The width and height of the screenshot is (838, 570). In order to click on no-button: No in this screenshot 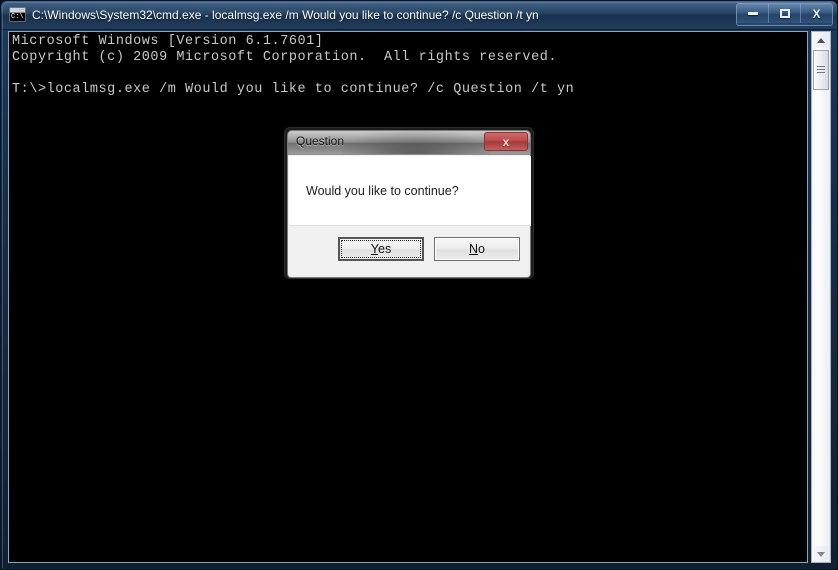, I will do `click(477, 249)`.